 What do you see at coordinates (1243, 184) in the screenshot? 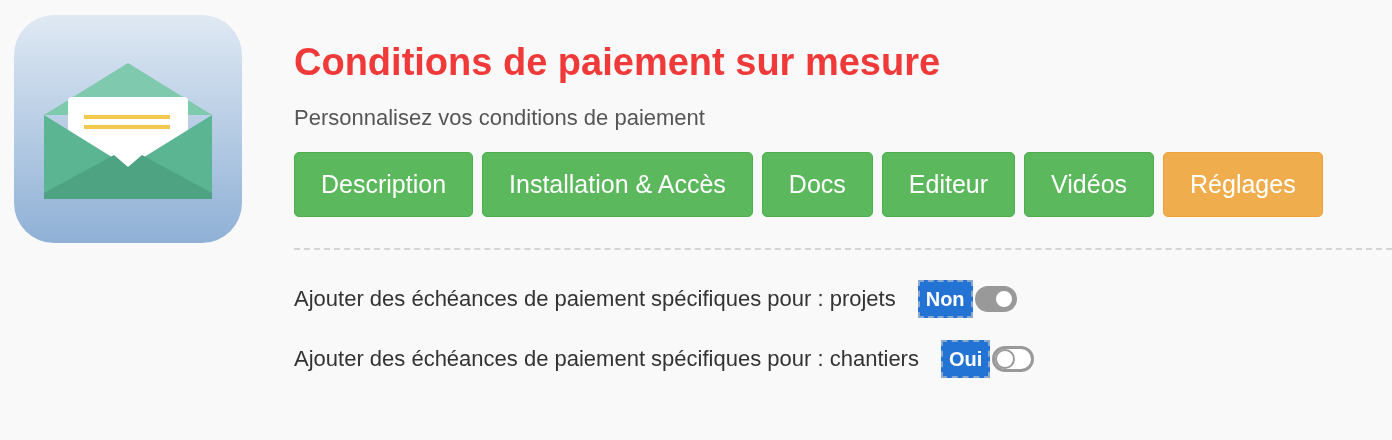
I see `tab: Réglages` at bounding box center [1243, 184].